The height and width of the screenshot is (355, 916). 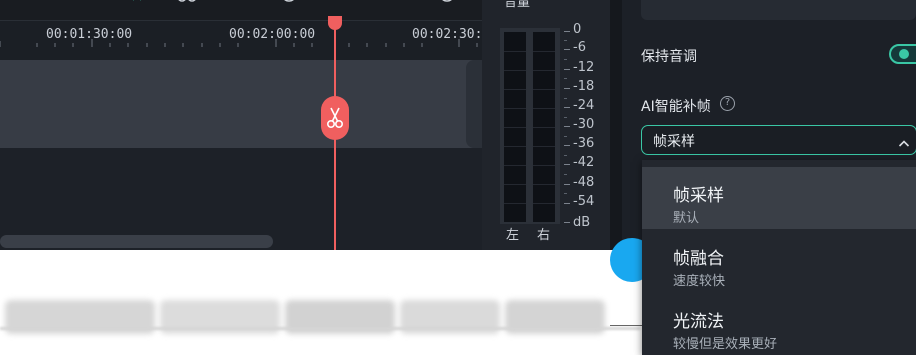 What do you see at coordinates (778, 140) in the screenshot?
I see `frame-method-select: 帧采样` at bounding box center [778, 140].